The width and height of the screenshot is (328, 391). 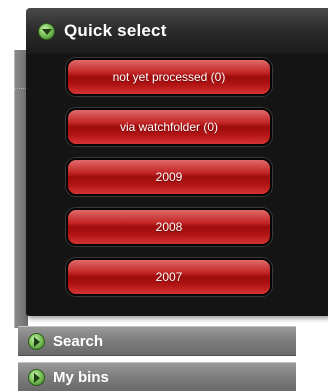 What do you see at coordinates (78, 341) in the screenshot?
I see `search-accordion-label: Search` at bounding box center [78, 341].